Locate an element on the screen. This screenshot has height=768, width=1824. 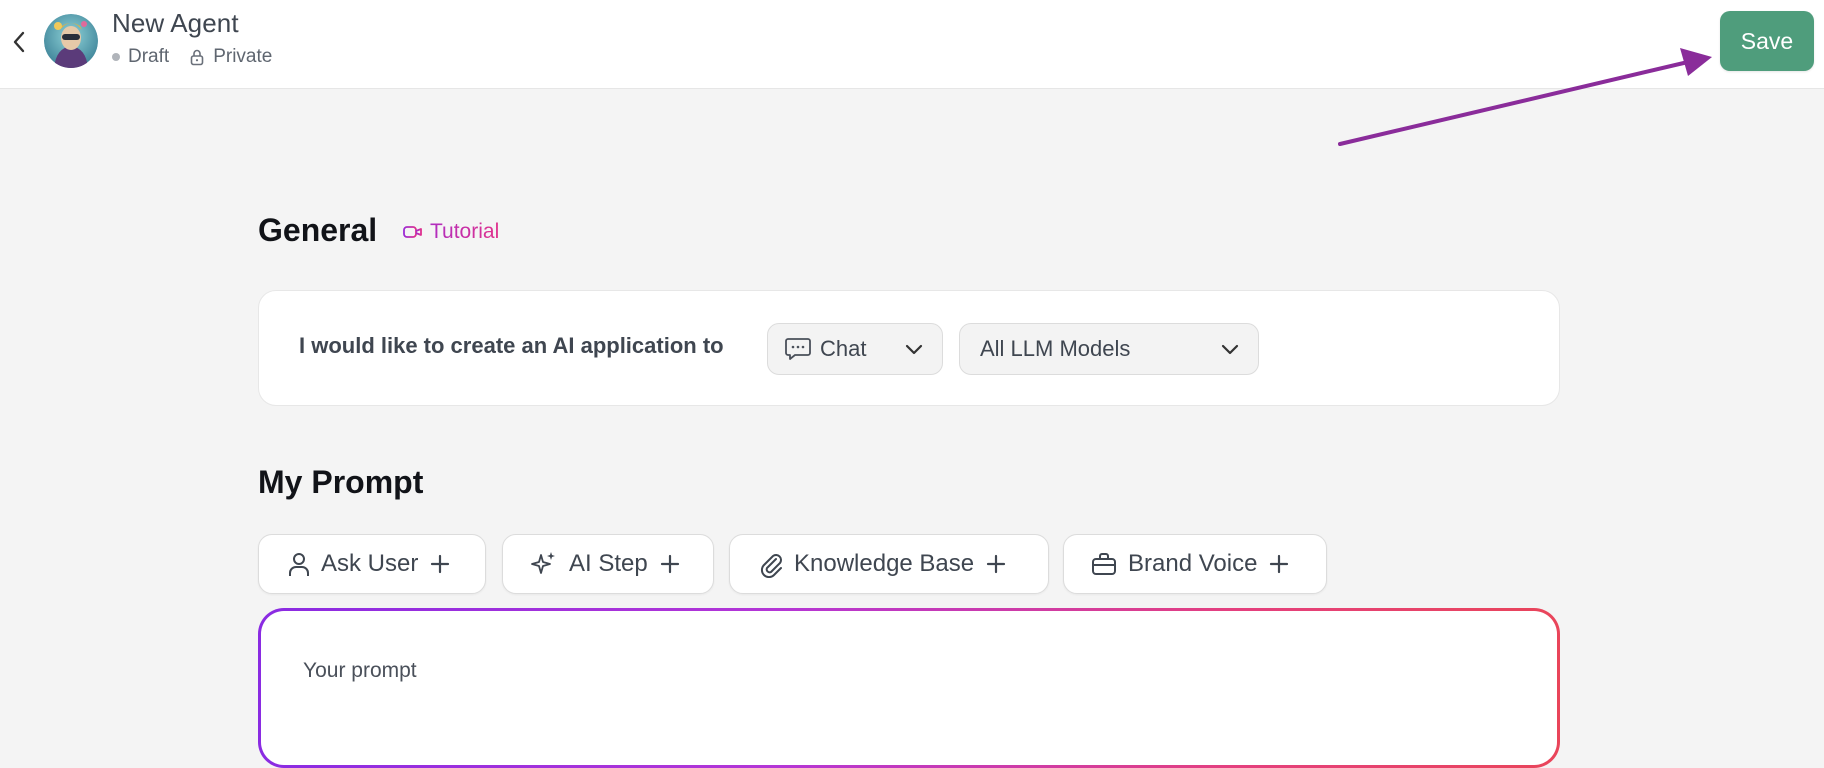
status-dot-icon is located at coordinates (116, 57).